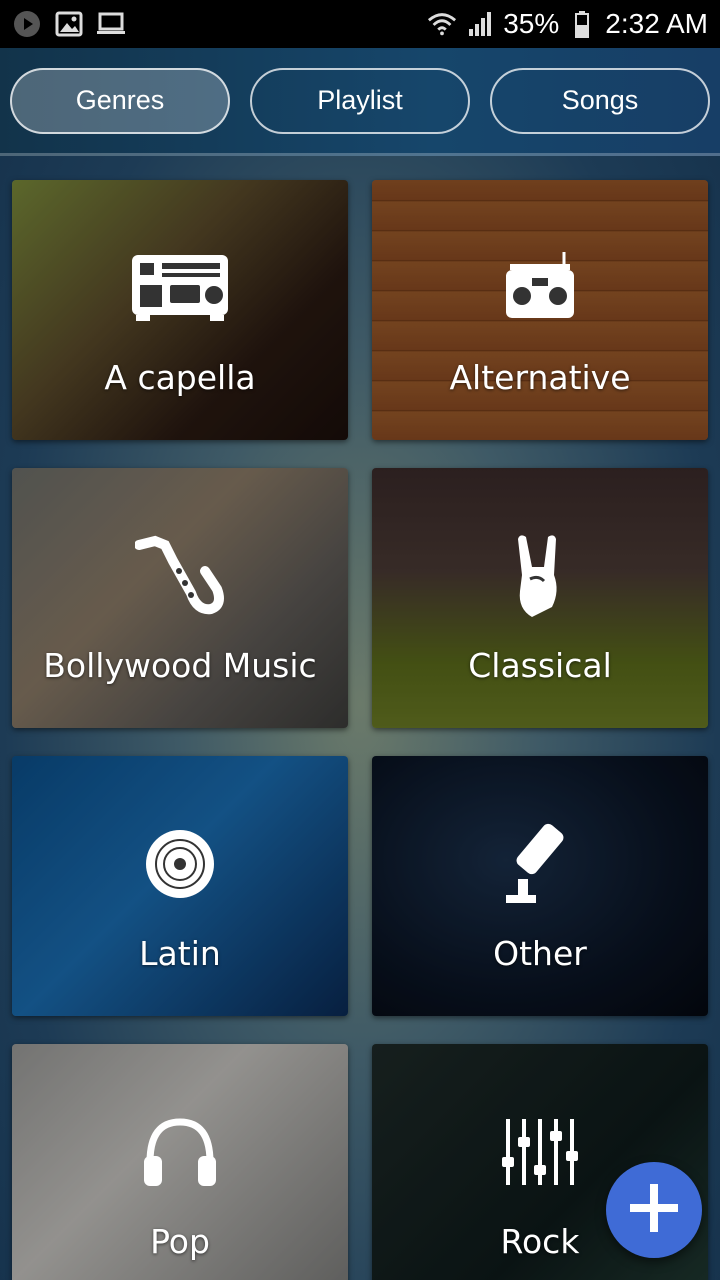  What do you see at coordinates (180, 377) in the screenshot?
I see `genre-label: A capella` at bounding box center [180, 377].